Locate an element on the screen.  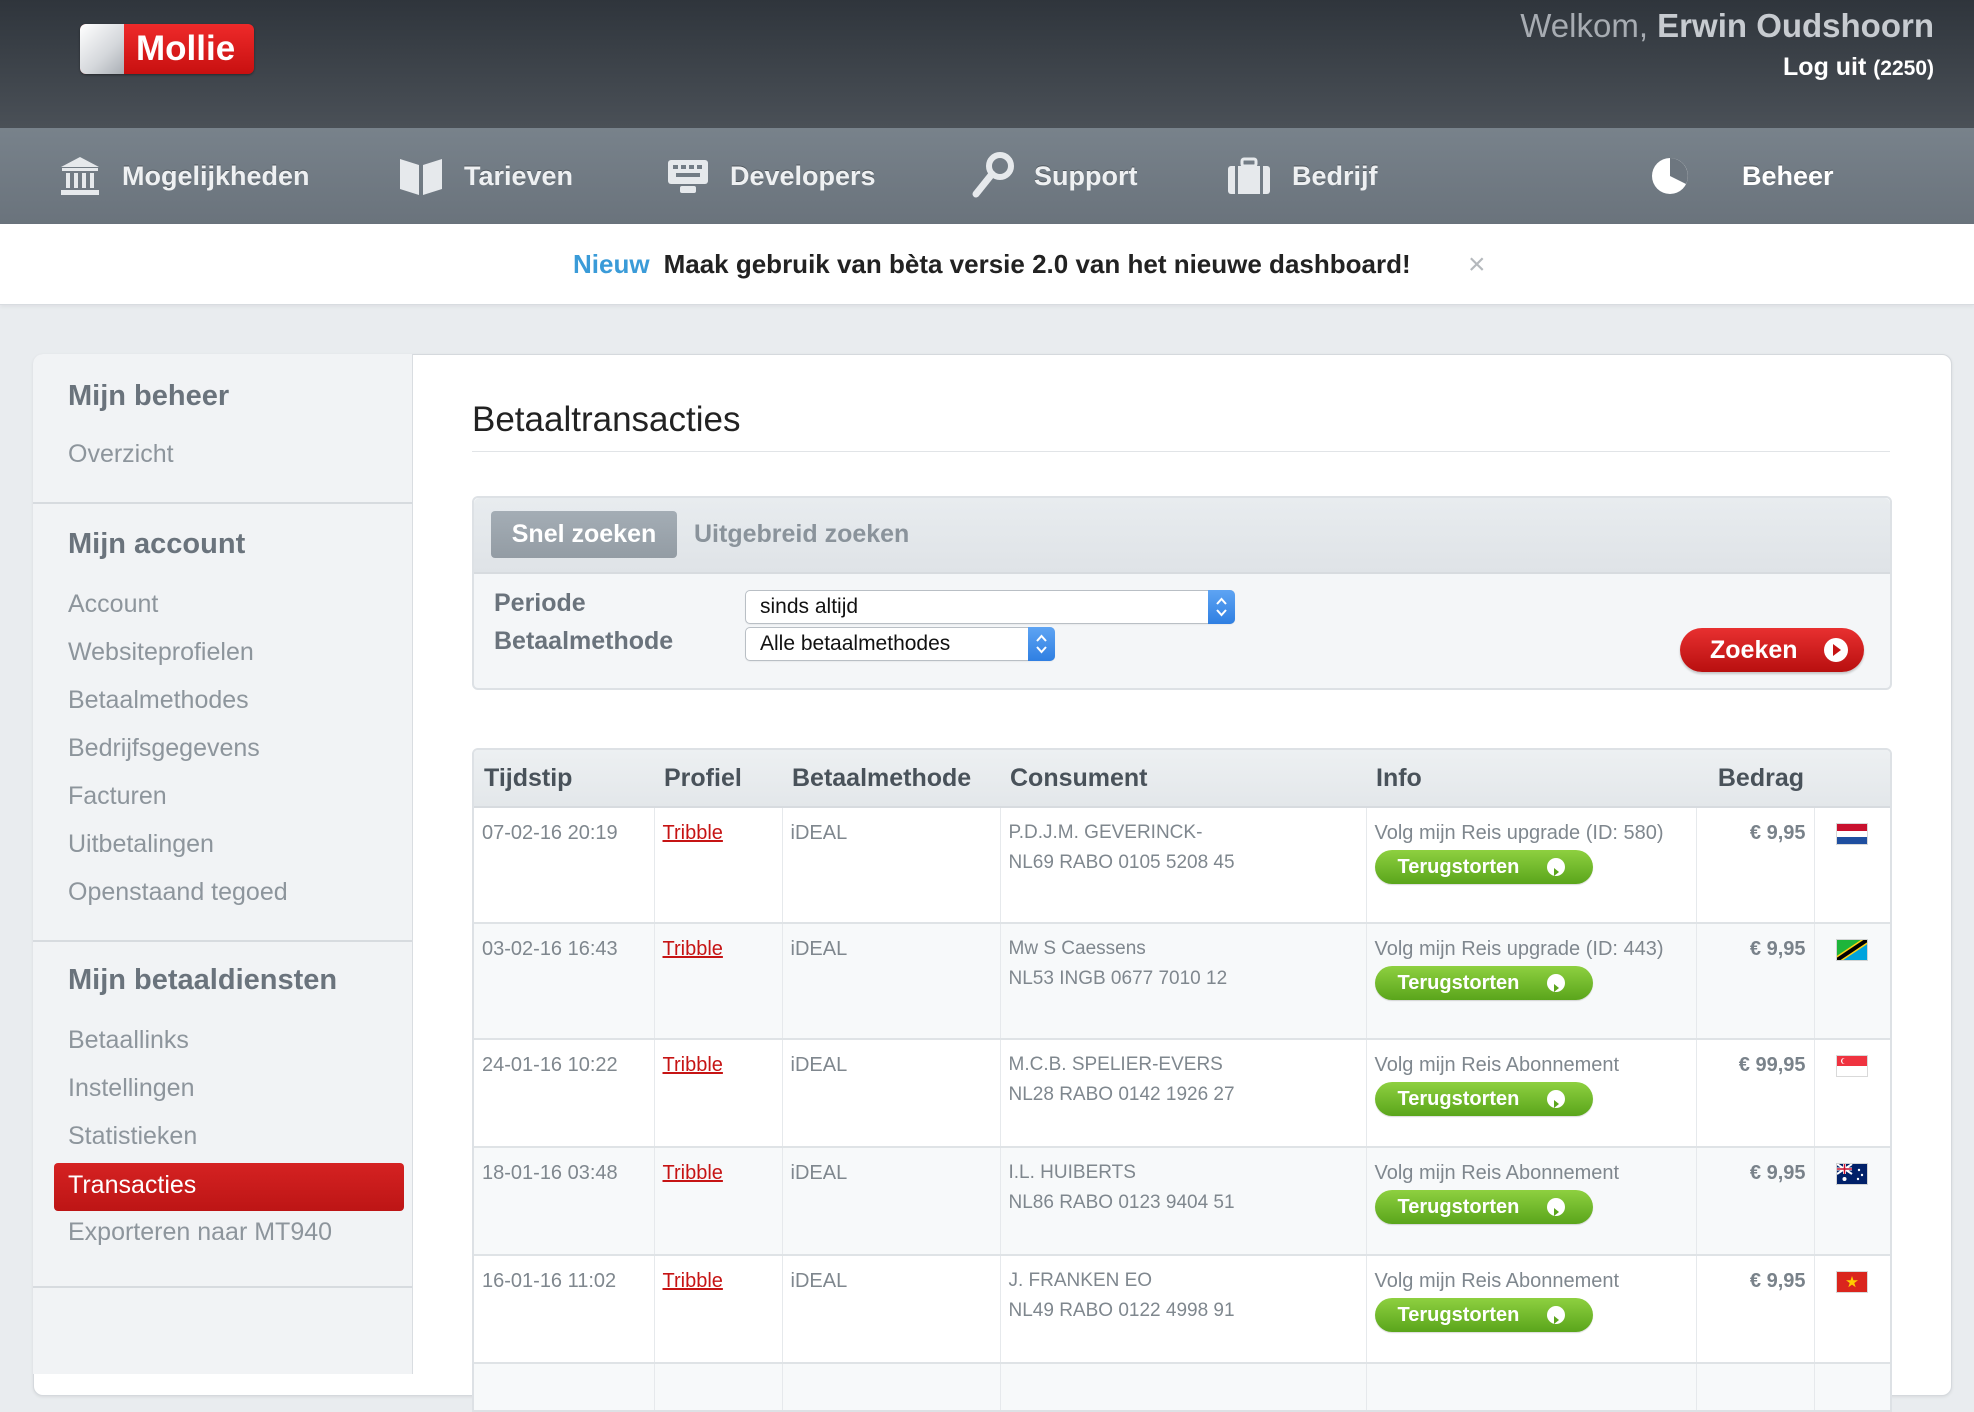
info-text: Volg mijn Reis upgrade (ID: 443) is located at coordinates (1519, 949).